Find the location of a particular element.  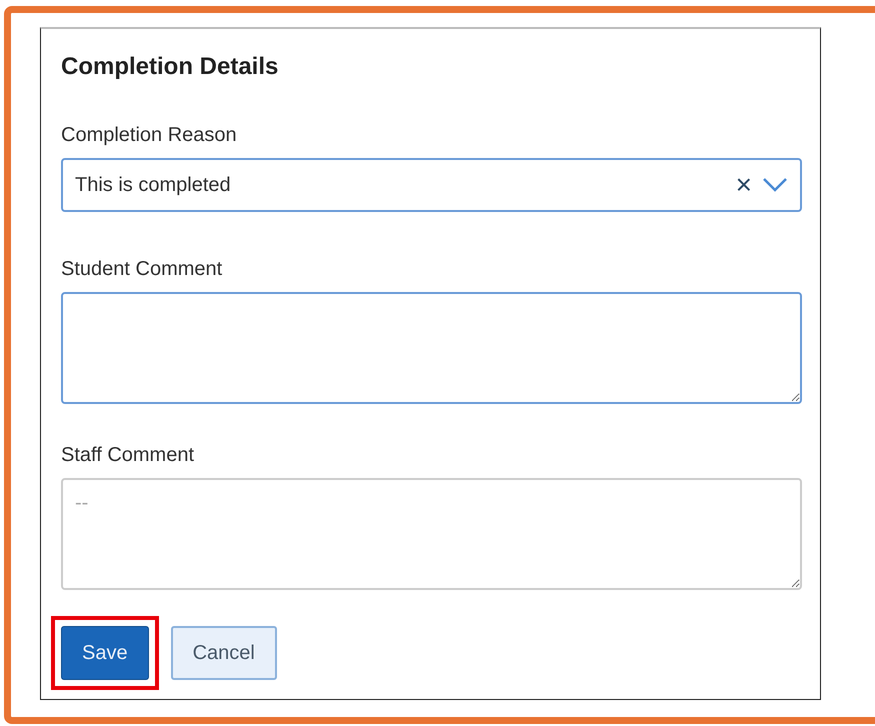

select-value: This is completed is located at coordinates (153, 185).